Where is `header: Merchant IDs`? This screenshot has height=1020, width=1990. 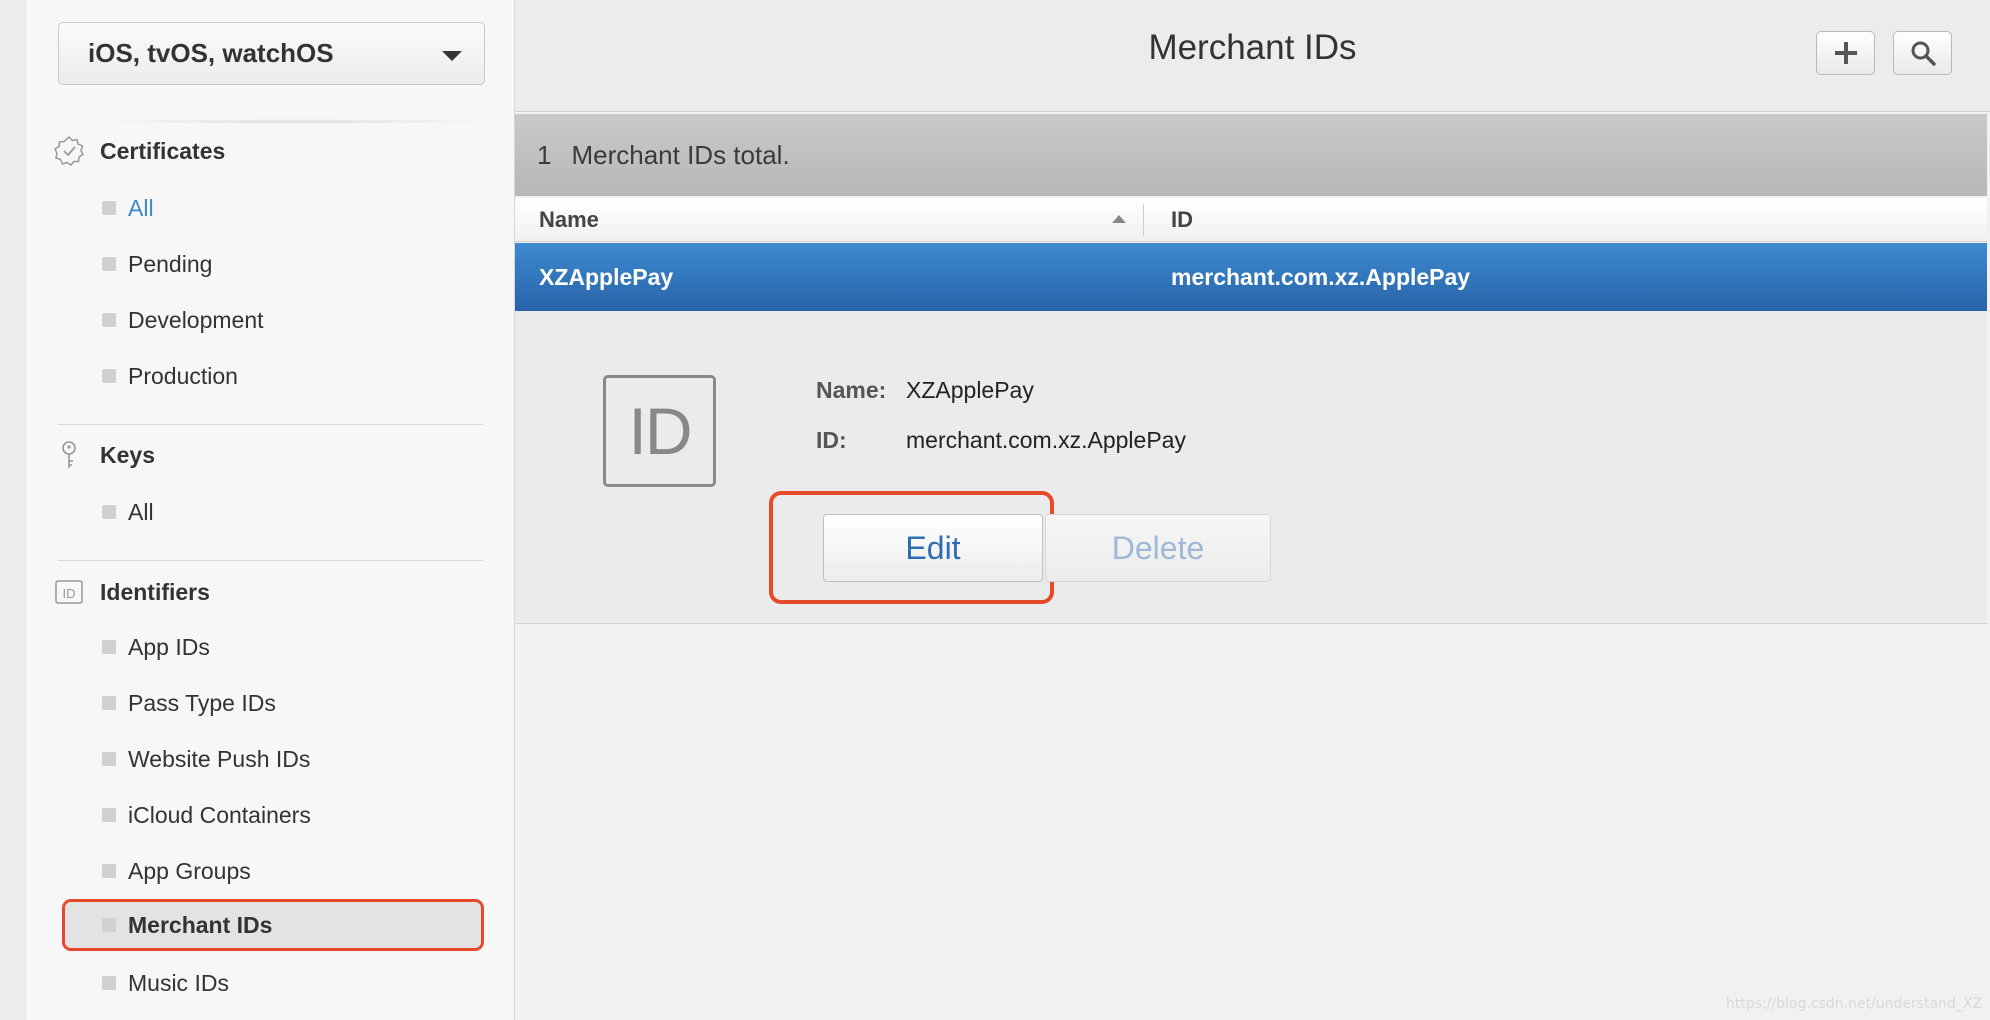 header: Merchant IDs is located at coordinates (1252, 56).